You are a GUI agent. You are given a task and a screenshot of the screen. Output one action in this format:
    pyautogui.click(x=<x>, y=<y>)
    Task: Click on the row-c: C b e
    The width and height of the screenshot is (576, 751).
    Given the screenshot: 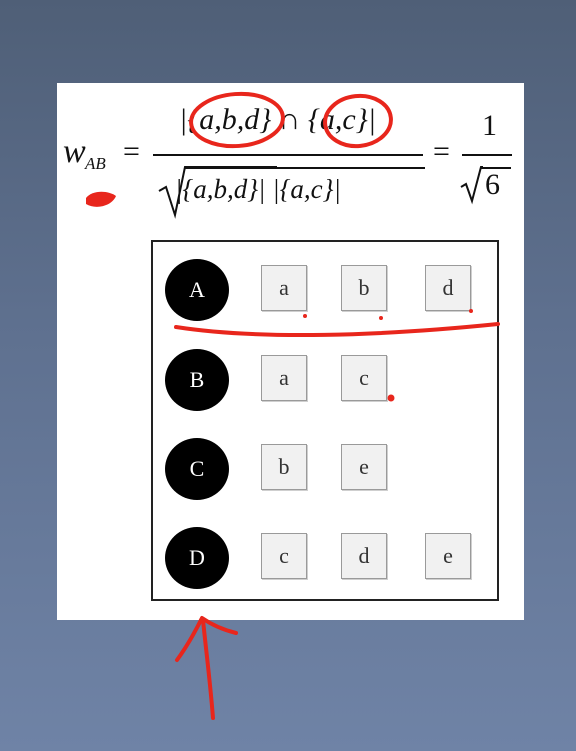 What is the action you would take?
    pyautogui.click(x=325, y=473)
    